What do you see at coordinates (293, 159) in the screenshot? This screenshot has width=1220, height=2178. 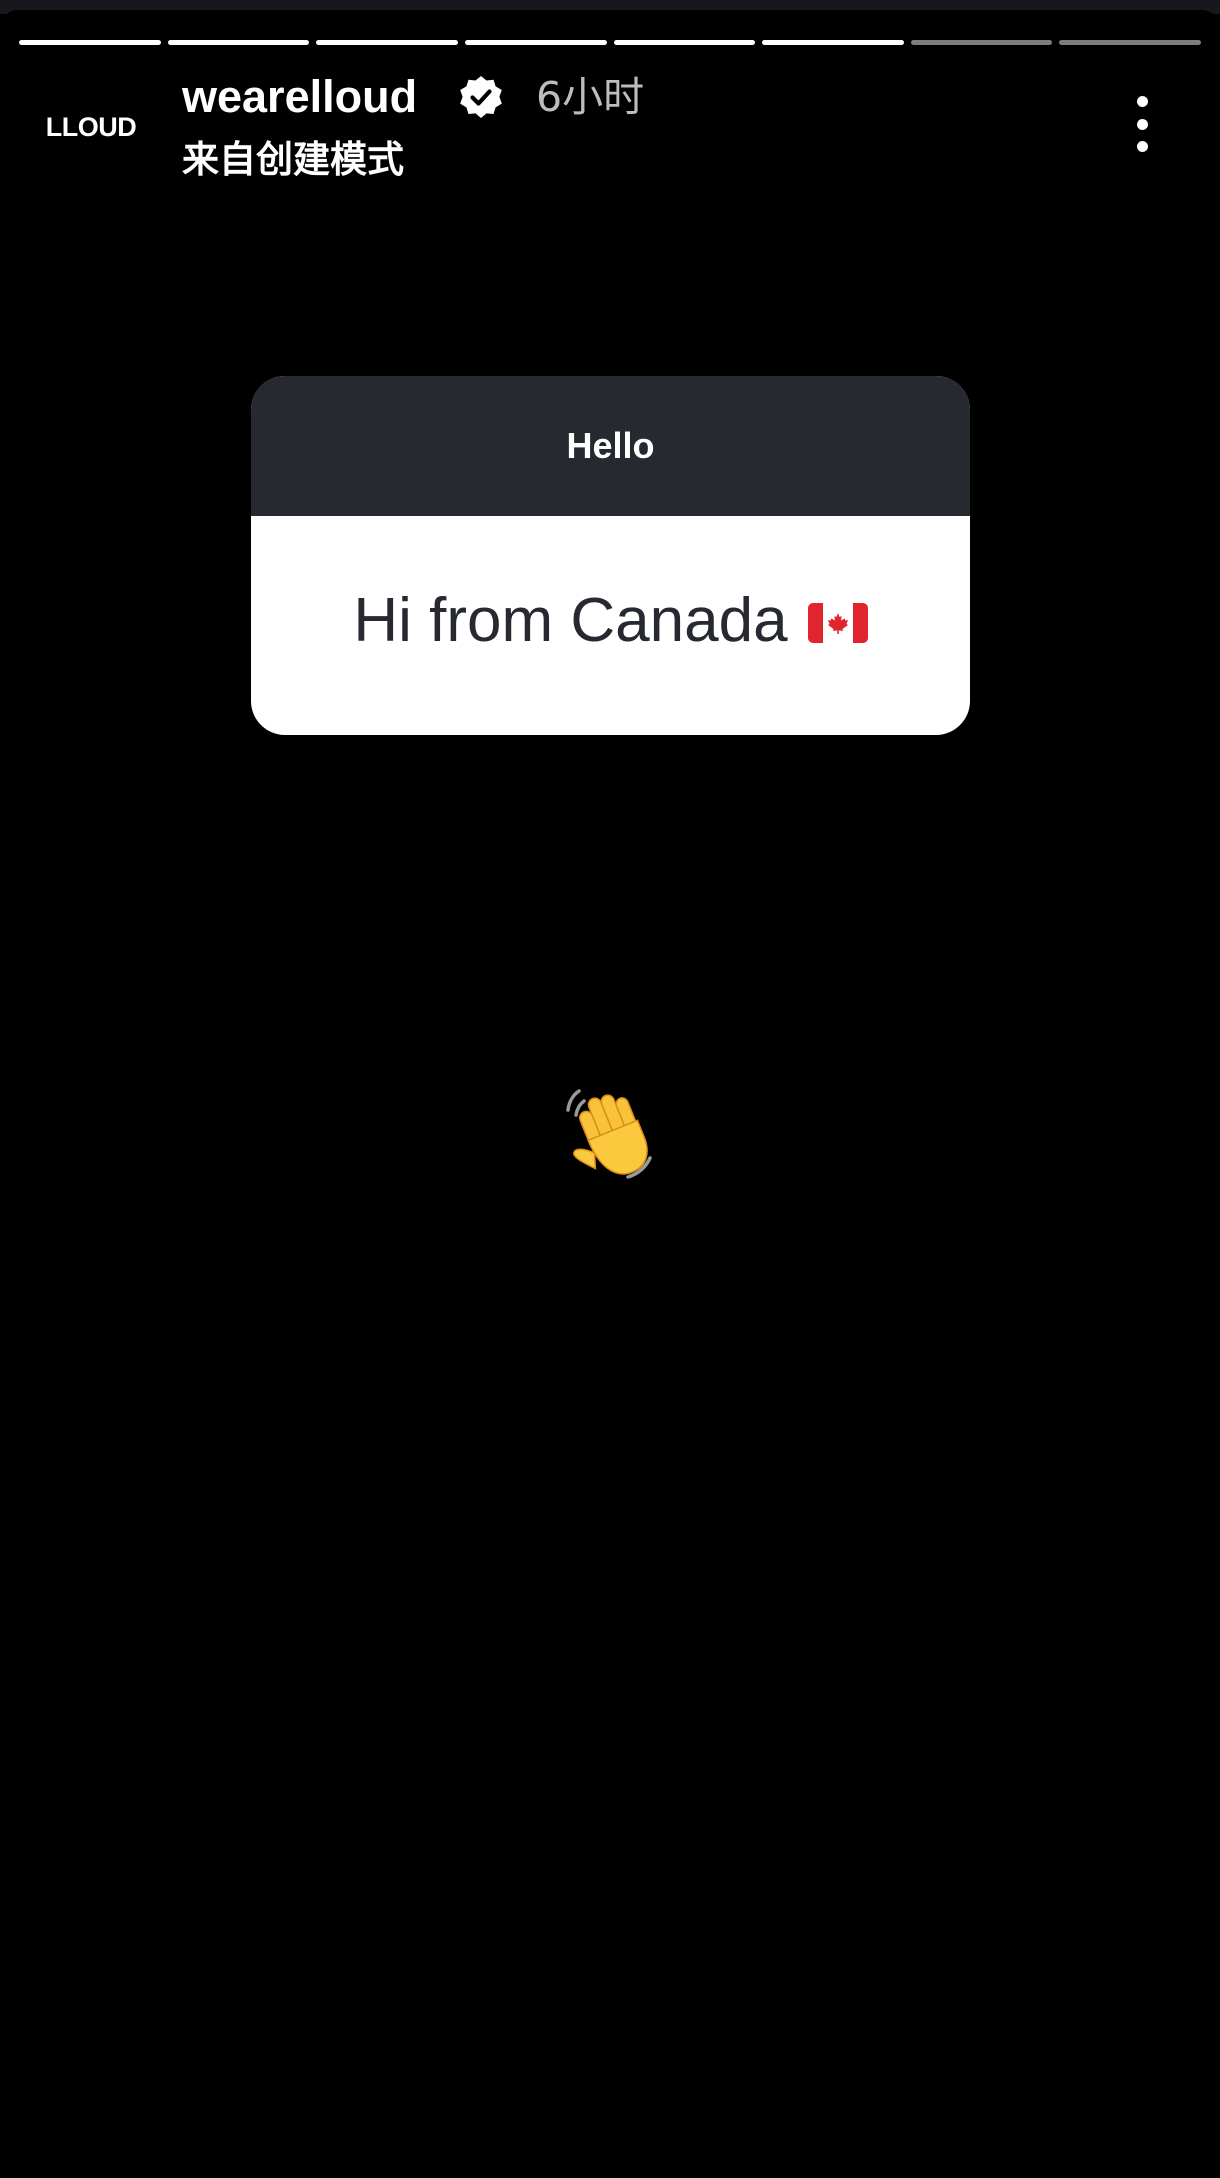 I see `story-subtitle: 来自创建模式` at bounding box center [293, 159].